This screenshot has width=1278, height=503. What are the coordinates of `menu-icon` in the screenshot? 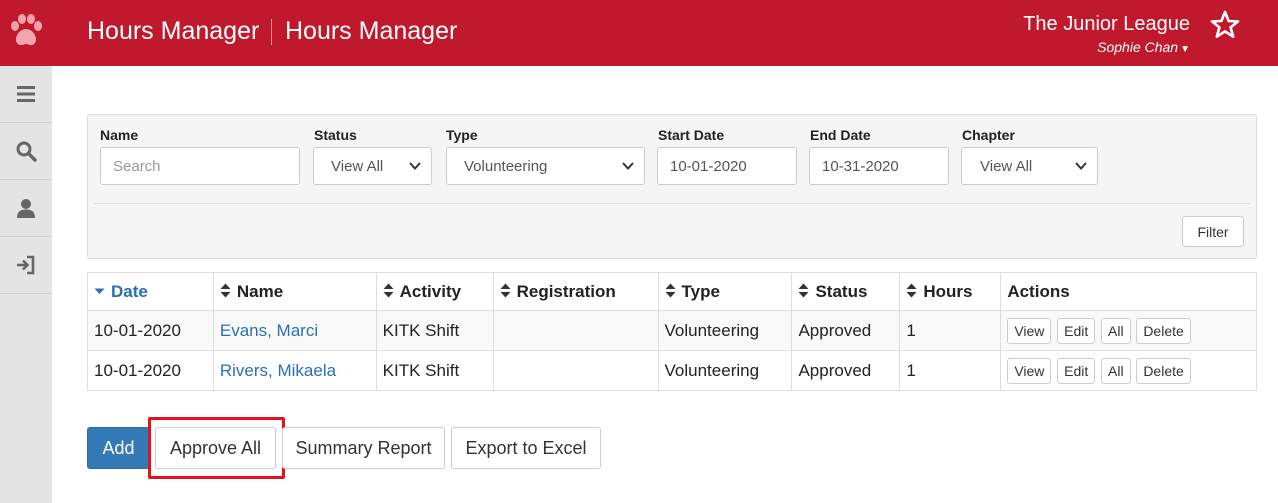 It's located at (26, 94).